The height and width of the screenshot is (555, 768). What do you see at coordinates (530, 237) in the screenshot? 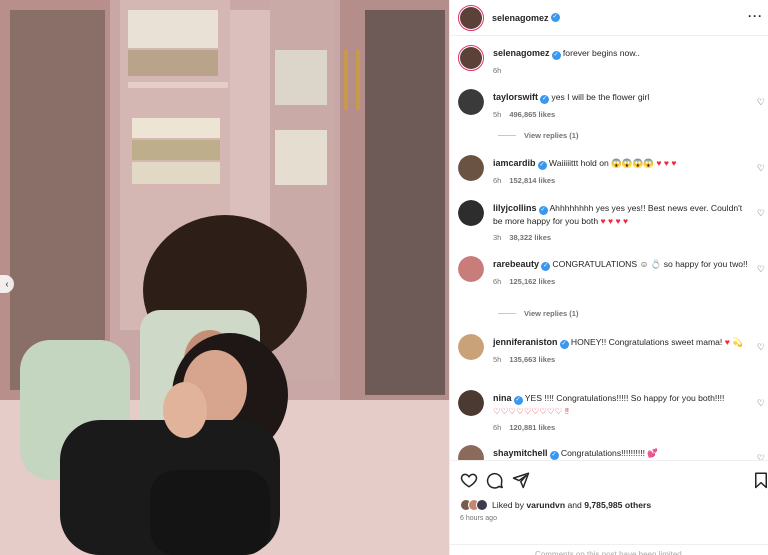
I see `comment-likes: 38,322 likes` at bounding box center [530, 237].